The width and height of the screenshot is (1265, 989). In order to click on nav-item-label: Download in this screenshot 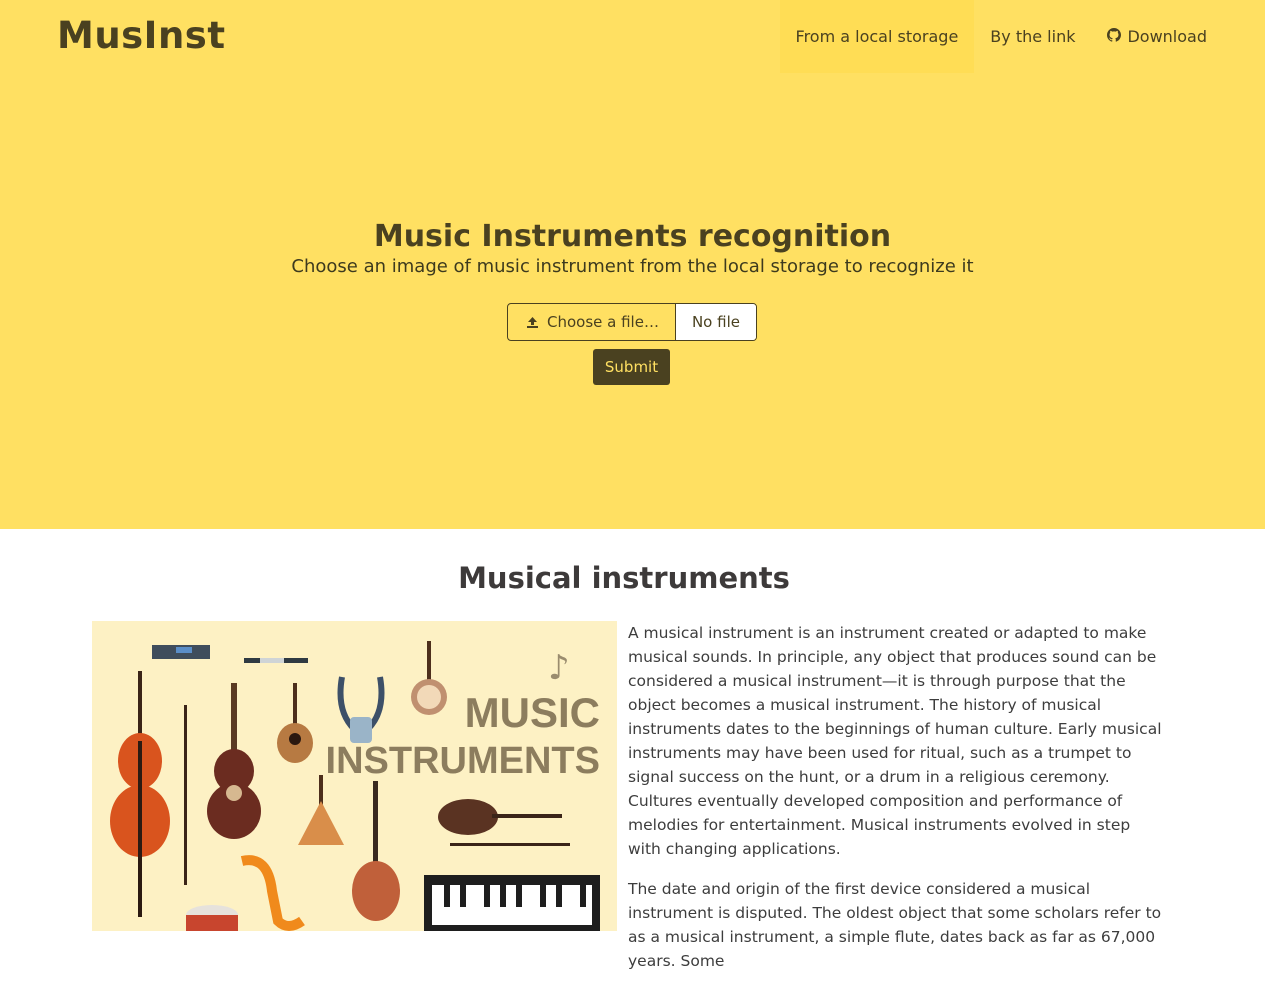, I will do `click(1167, 36)`.